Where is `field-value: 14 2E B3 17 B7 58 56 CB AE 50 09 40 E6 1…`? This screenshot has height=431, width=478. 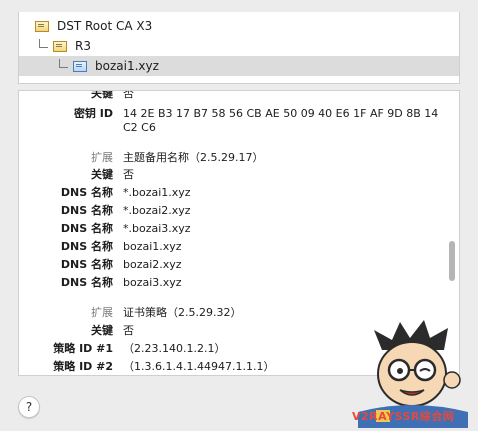 field-value: 14 2E B3 17 B7 58 56 CB AE 50 09 40 E6 1… is located at coordinates (281, 120).